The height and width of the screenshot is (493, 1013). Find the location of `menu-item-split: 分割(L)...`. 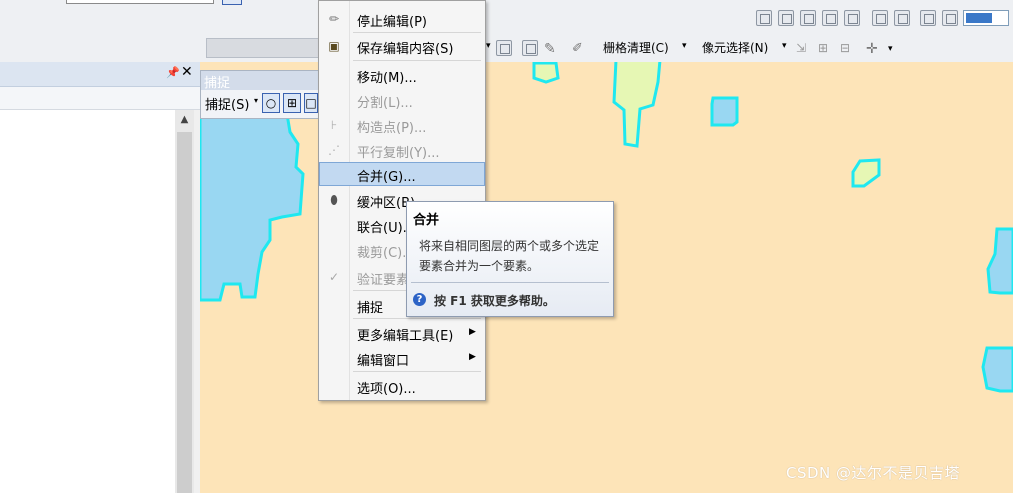

menu-item-split: 分割(L)... is located at coordinates (402, 100).